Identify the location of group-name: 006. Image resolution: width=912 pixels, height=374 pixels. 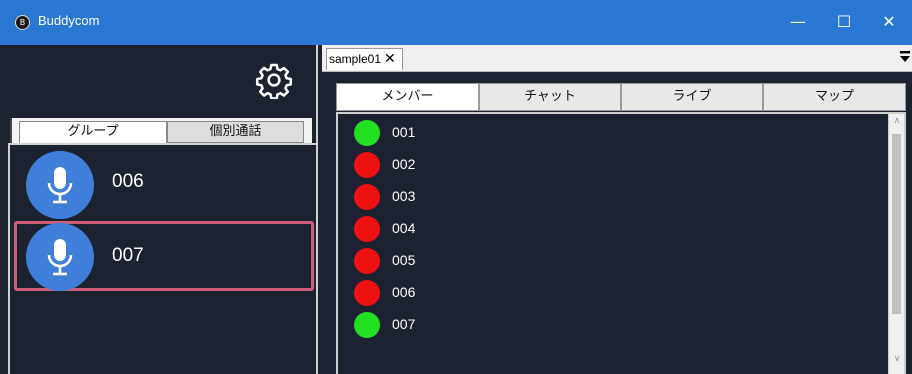
(128, 181).